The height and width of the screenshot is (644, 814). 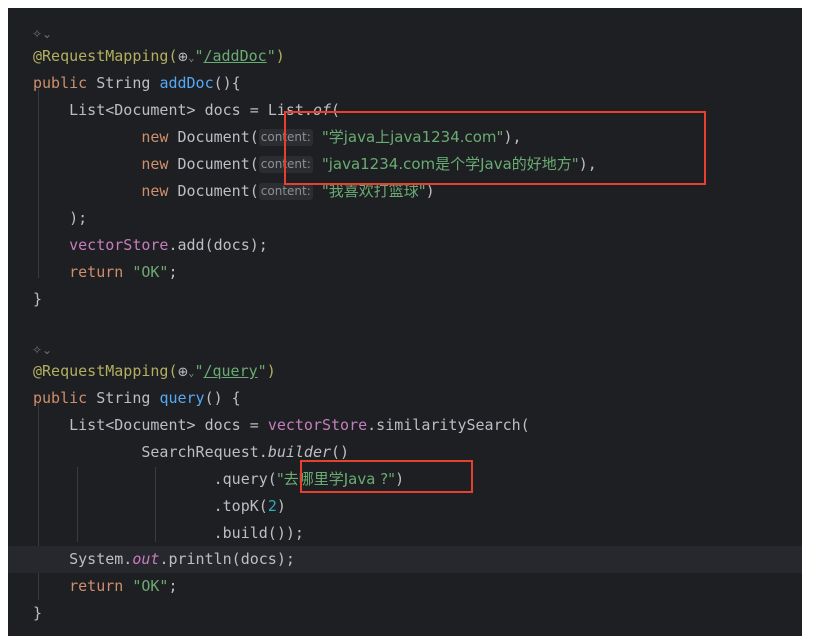 What do you see at coordinates (249, 506) in the screenshot?
I see `code-line: .topK(2)` at bounding box center [249, 506].